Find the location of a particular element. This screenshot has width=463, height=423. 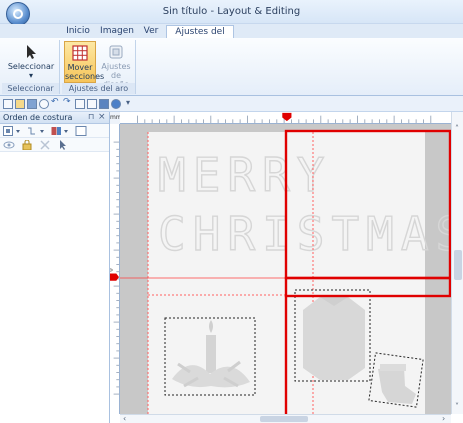

undo-icon: ↶ is located at coordinates (56, 102).